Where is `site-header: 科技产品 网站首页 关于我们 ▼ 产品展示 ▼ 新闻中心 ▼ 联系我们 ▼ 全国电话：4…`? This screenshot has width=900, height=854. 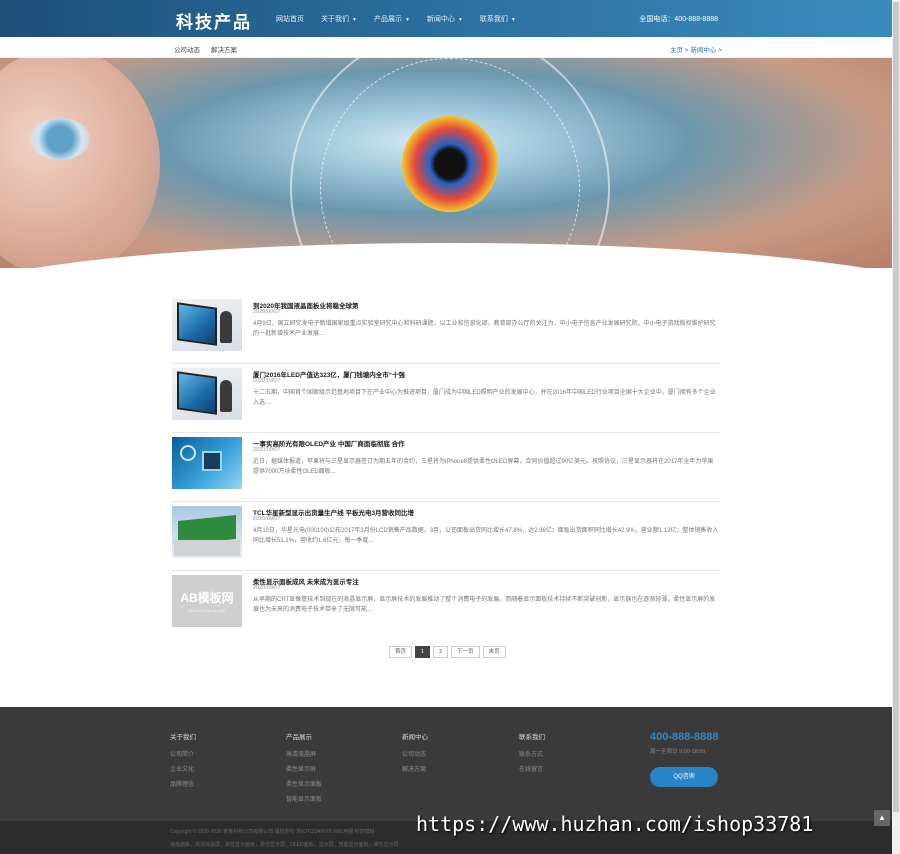
site-header: 科技产品 网站首页 关于我们 ▼ 产品展示 ▼ 新闻中心 ▼ 联系我们 ▼ 全国电话：4… is located at coordinates (450, 18).